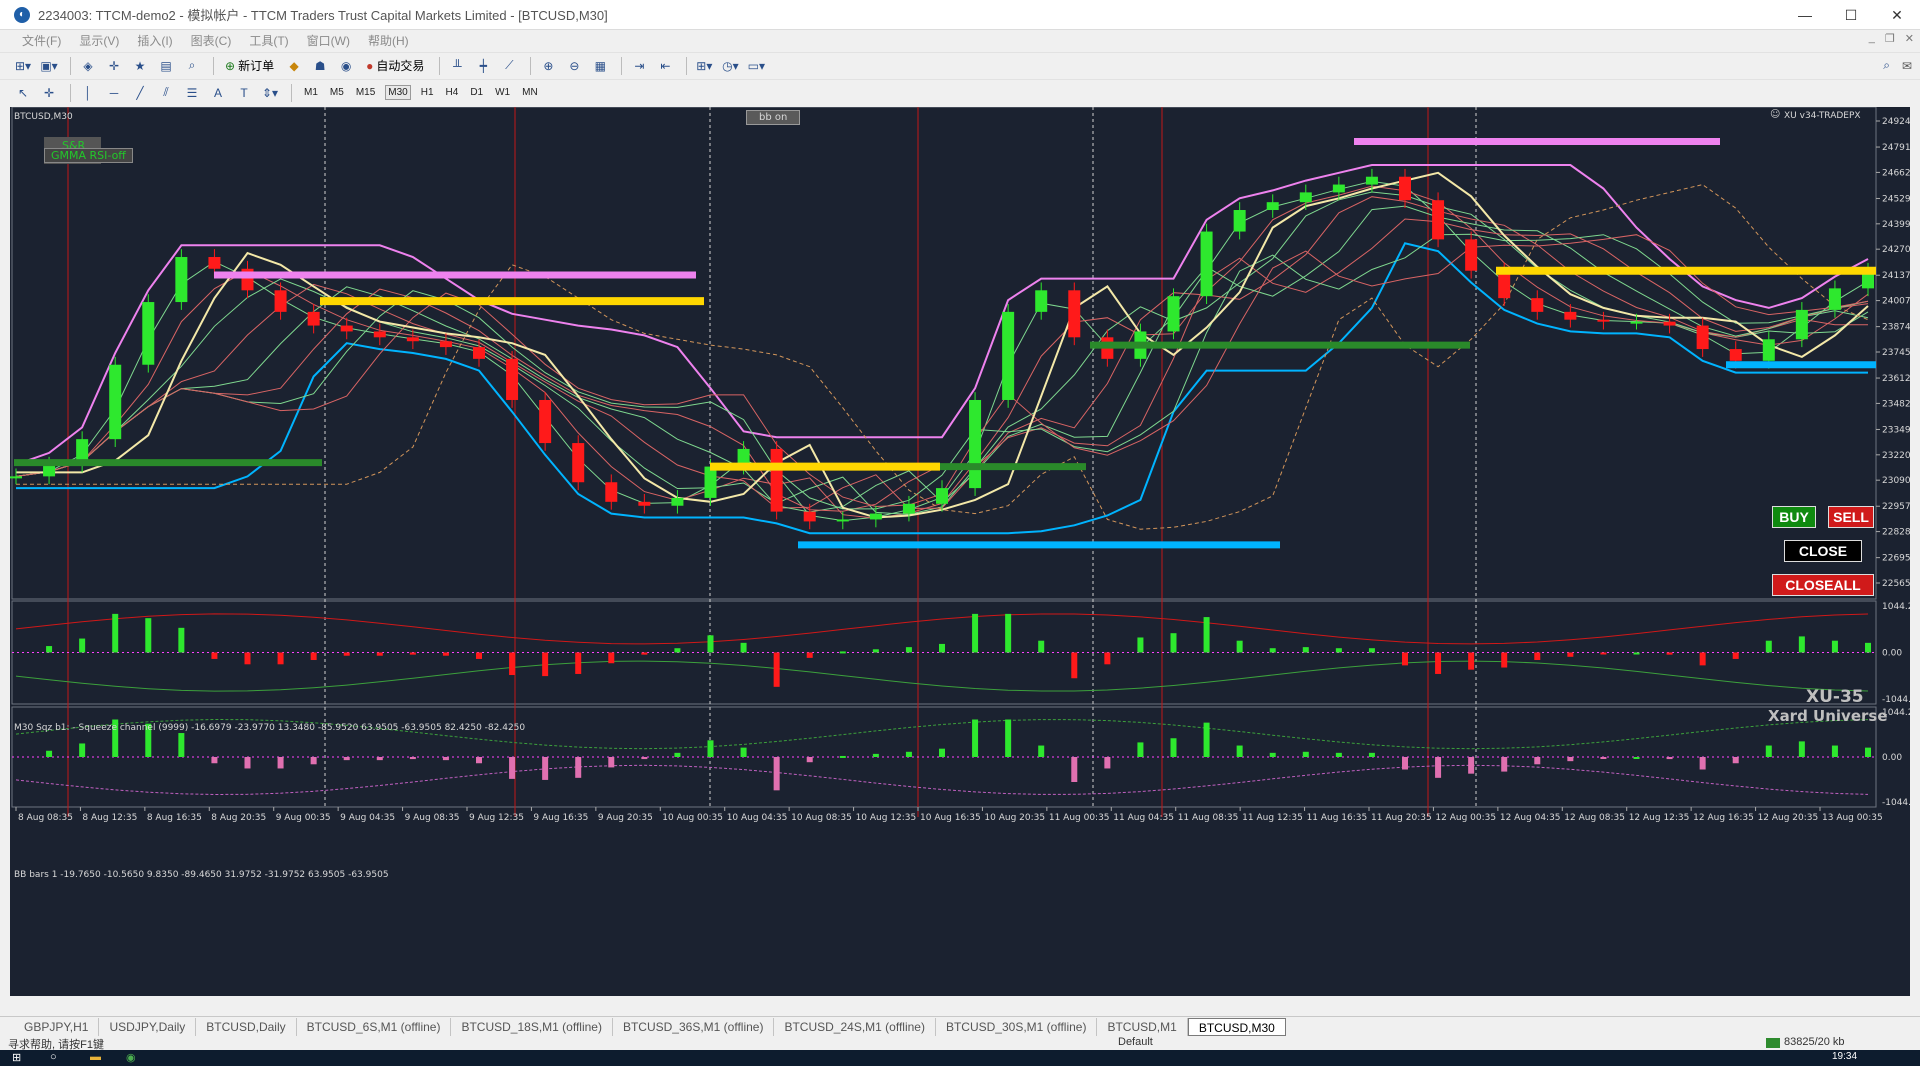 The image size is (1920, 1066). I want to click on text-icon: A, so click(218, 93).